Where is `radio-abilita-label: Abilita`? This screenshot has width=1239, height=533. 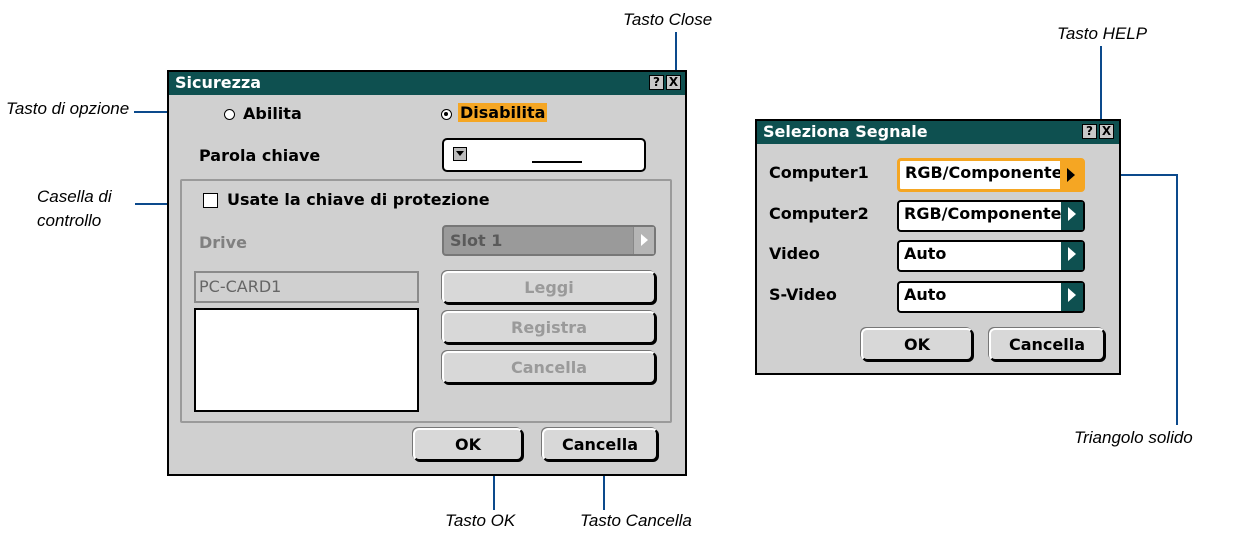
radio-abilita-label: Abilita is located at coordinates (272, 113).